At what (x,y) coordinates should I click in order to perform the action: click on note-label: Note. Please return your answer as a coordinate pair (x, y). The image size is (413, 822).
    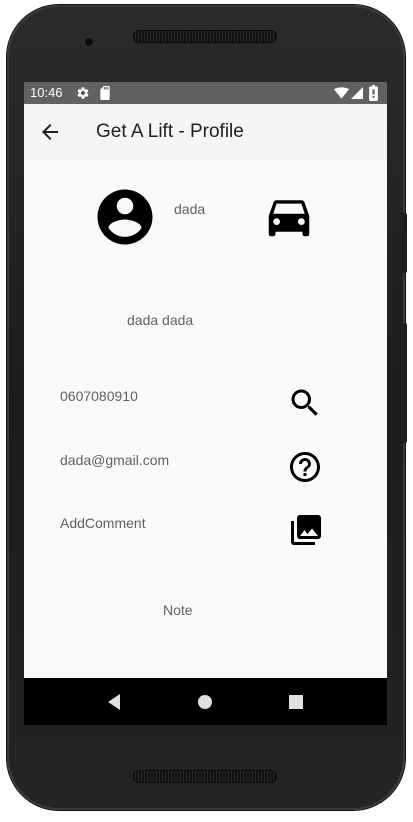
    Looking at the image, I should click on (178, 610).